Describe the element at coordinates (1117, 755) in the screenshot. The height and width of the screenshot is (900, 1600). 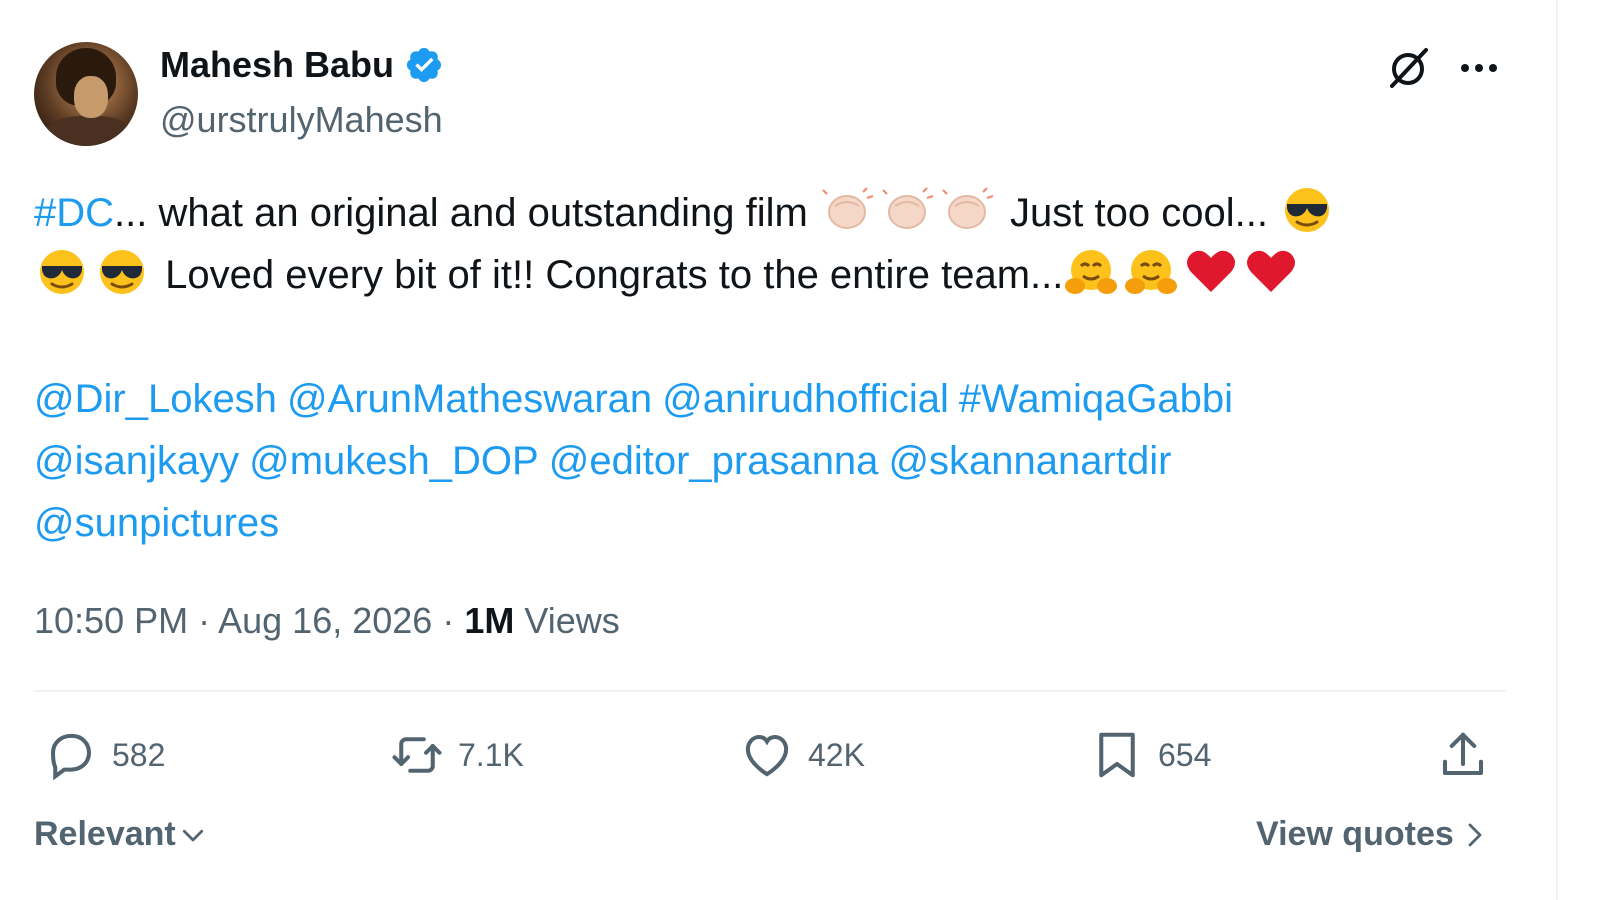
I see `bookmark-icon` at that location.